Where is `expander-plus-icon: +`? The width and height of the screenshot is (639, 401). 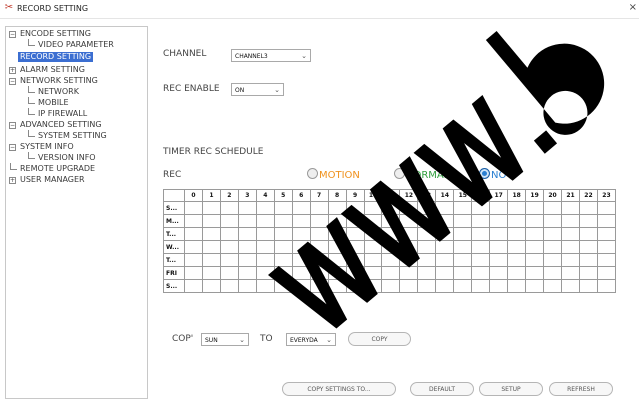
expander-plus-icon: + is located at coordinates (12, 70).